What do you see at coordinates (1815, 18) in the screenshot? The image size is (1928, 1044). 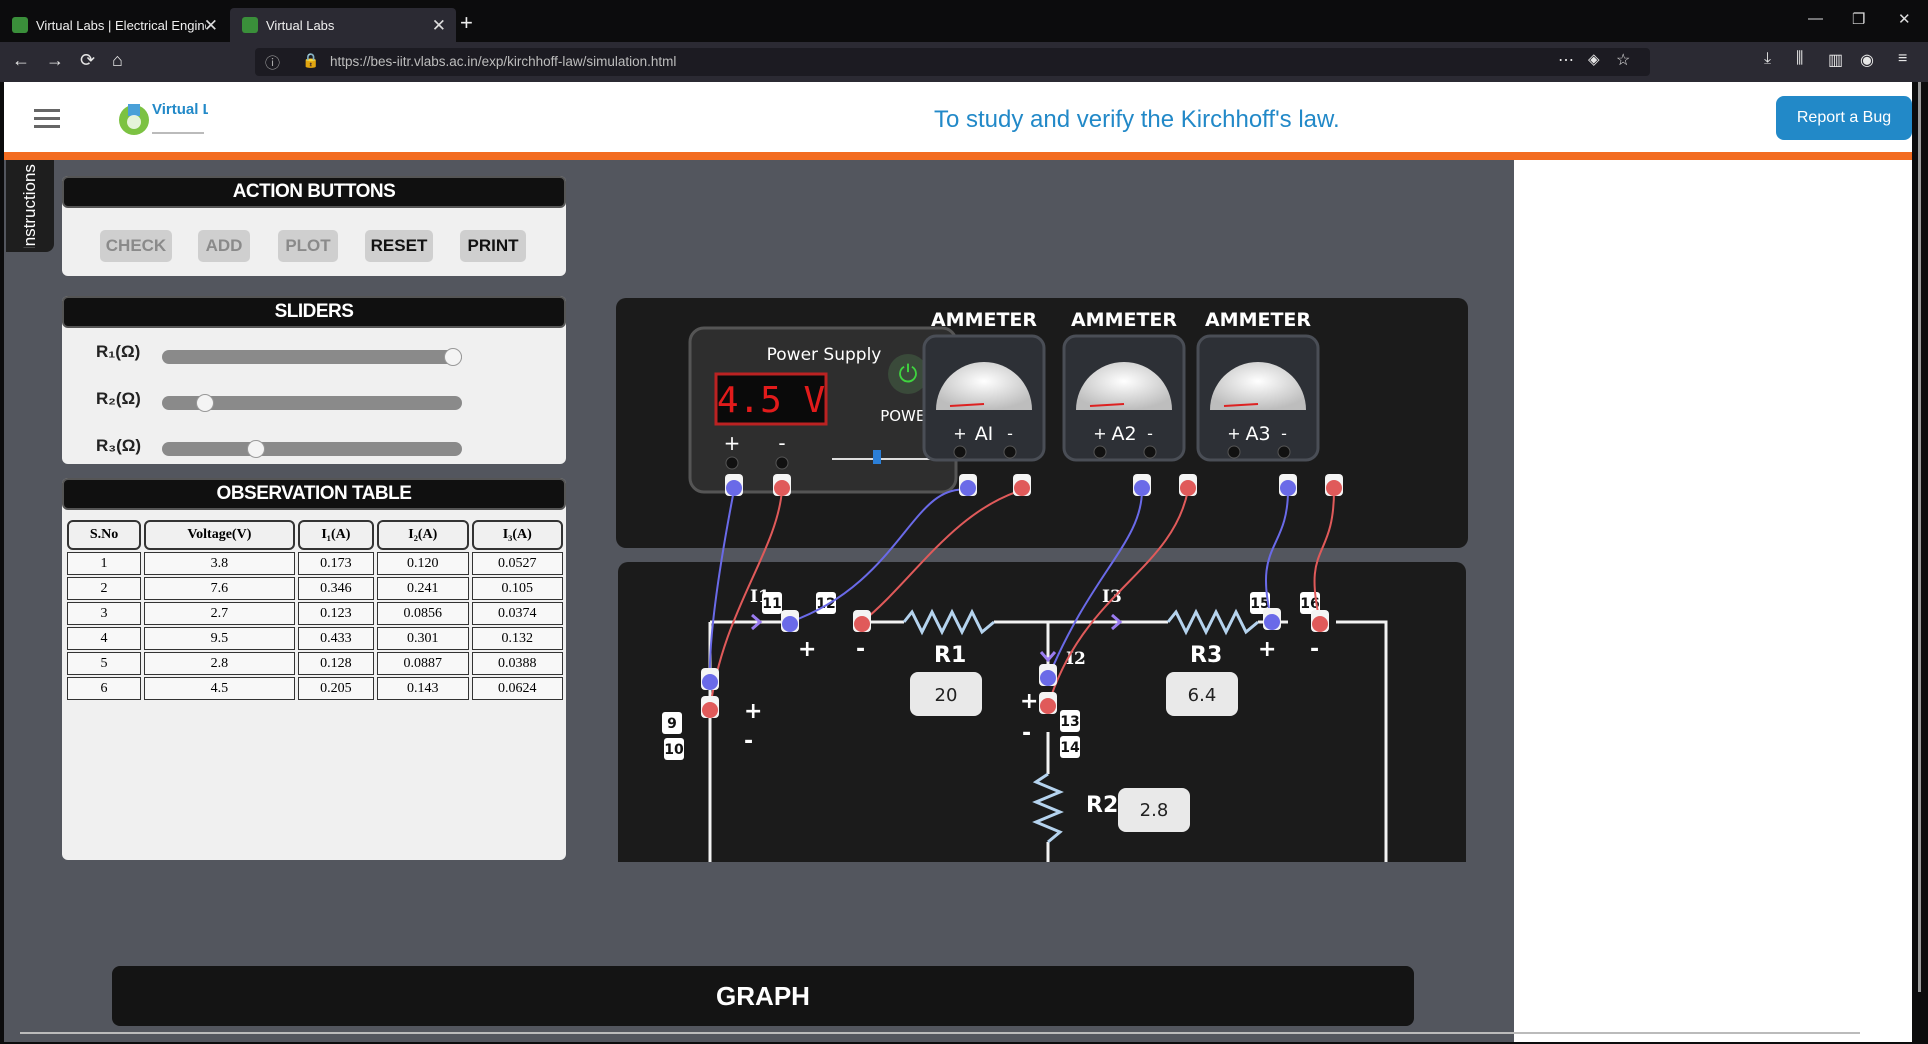 I see `minimize-icon: —` at bounding box center [1815, 18].